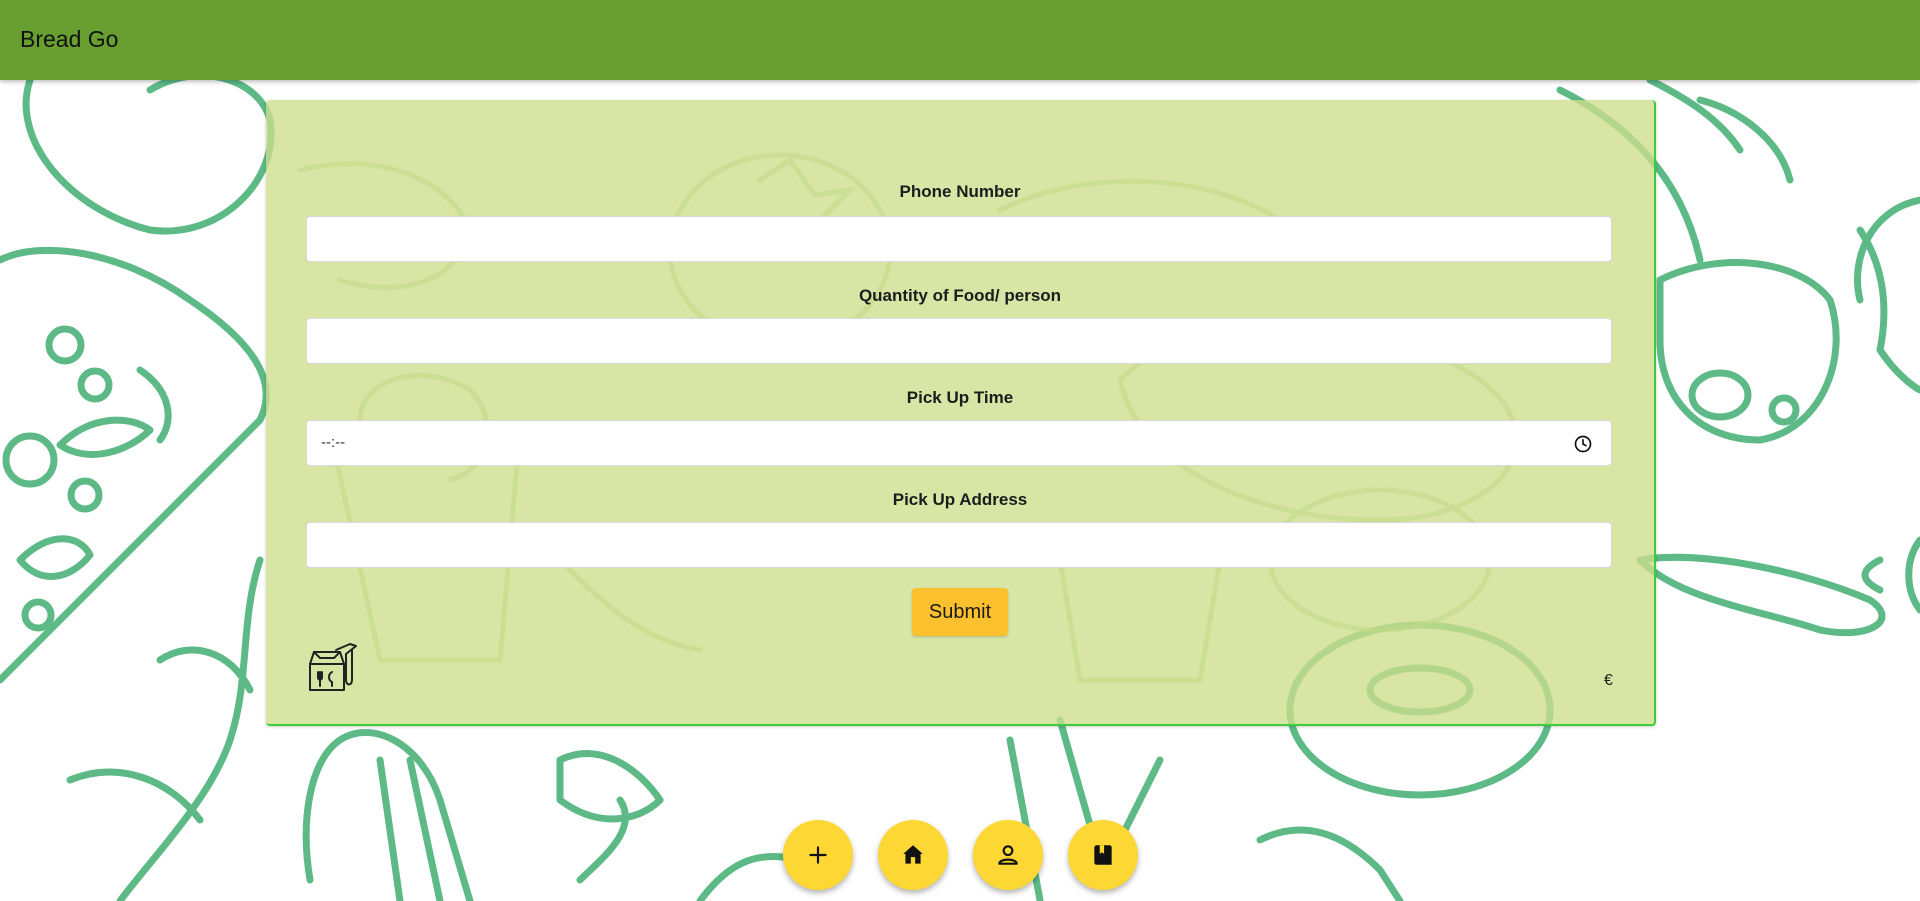 This screenshot has height=901, width=1920. I want to click on book-icon, so click(1103, 855).